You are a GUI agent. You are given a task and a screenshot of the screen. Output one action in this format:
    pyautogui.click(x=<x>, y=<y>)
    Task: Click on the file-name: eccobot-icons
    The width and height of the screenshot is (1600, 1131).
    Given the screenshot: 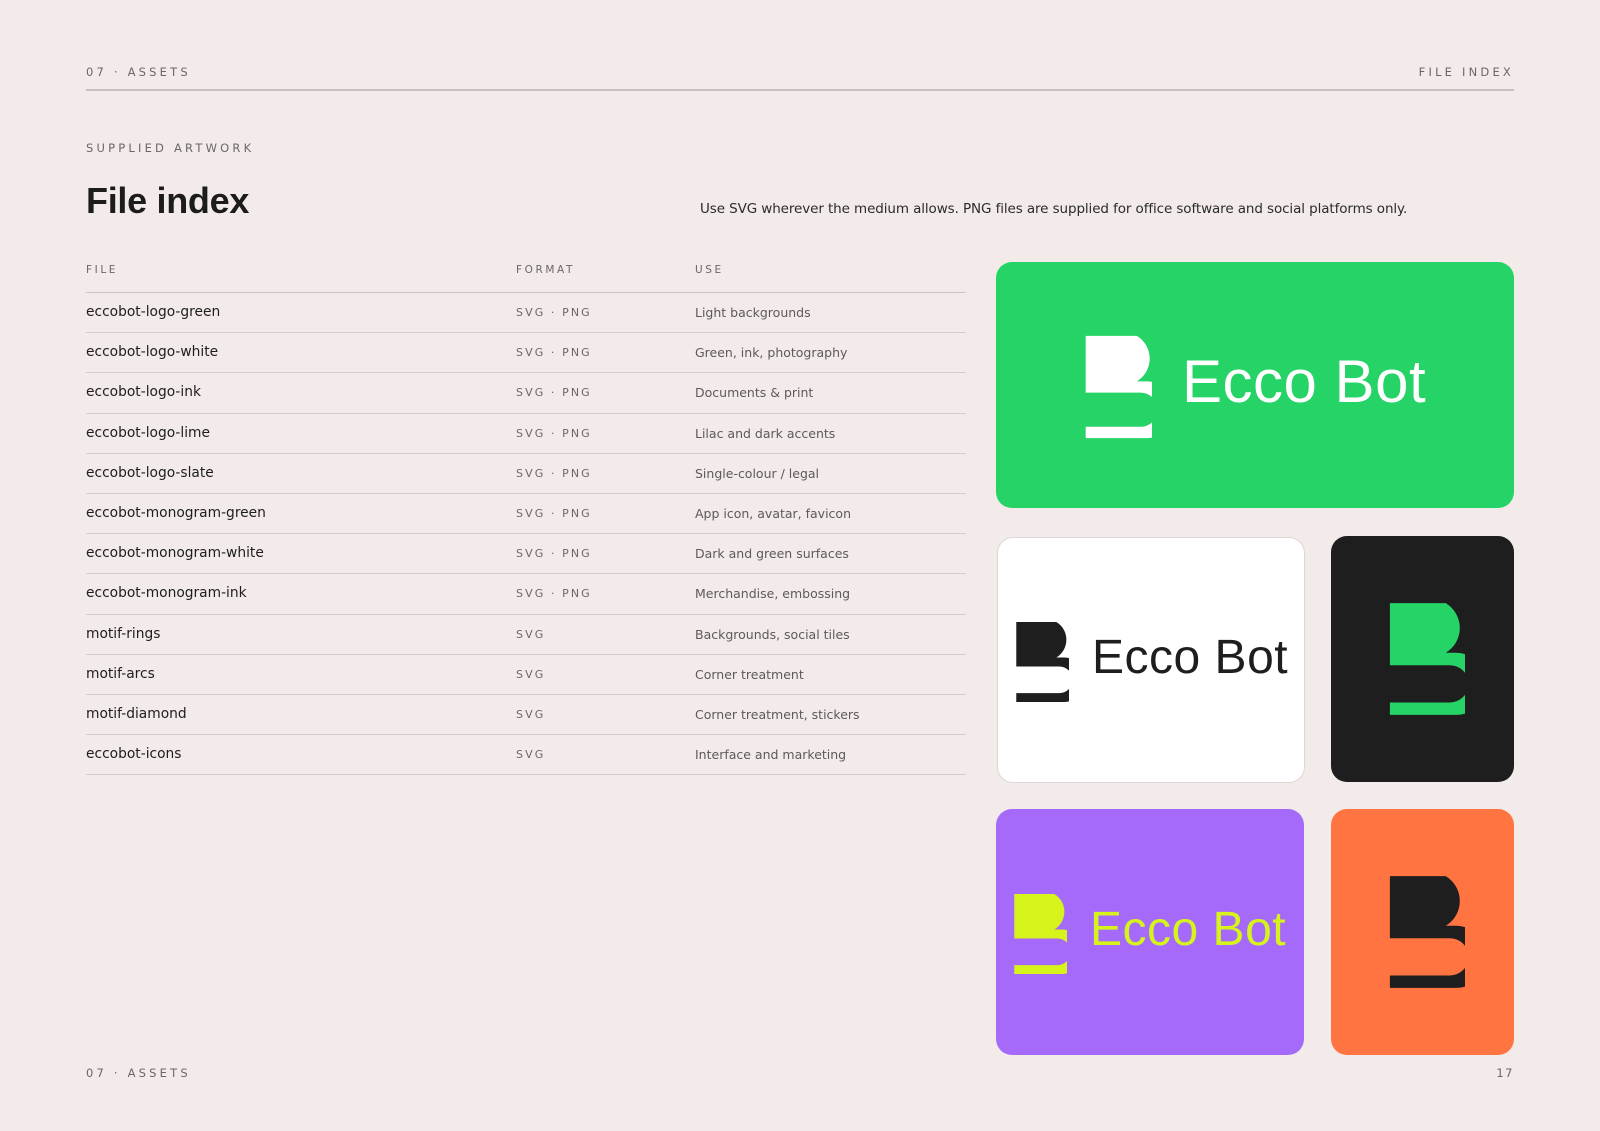 What is the action you would take?
    pyautogui.click(x=134, y=754)
    